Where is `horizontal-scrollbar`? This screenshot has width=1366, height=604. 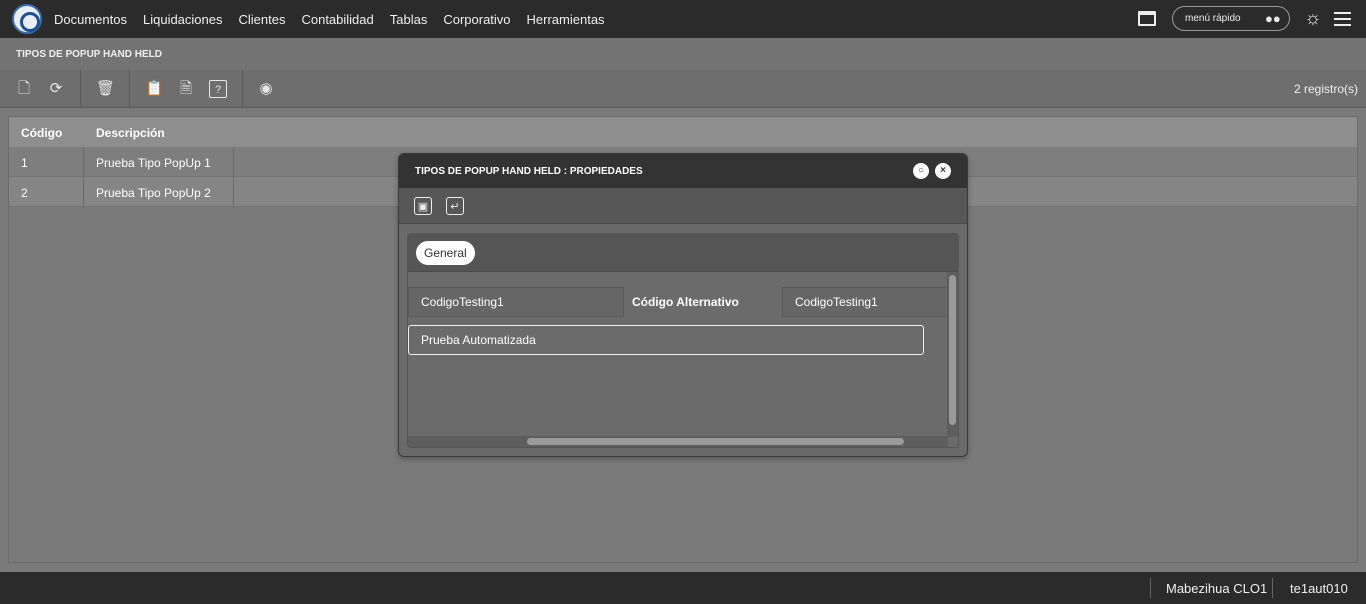
horizontal-scrollbar is located at coordinates (678, 441).